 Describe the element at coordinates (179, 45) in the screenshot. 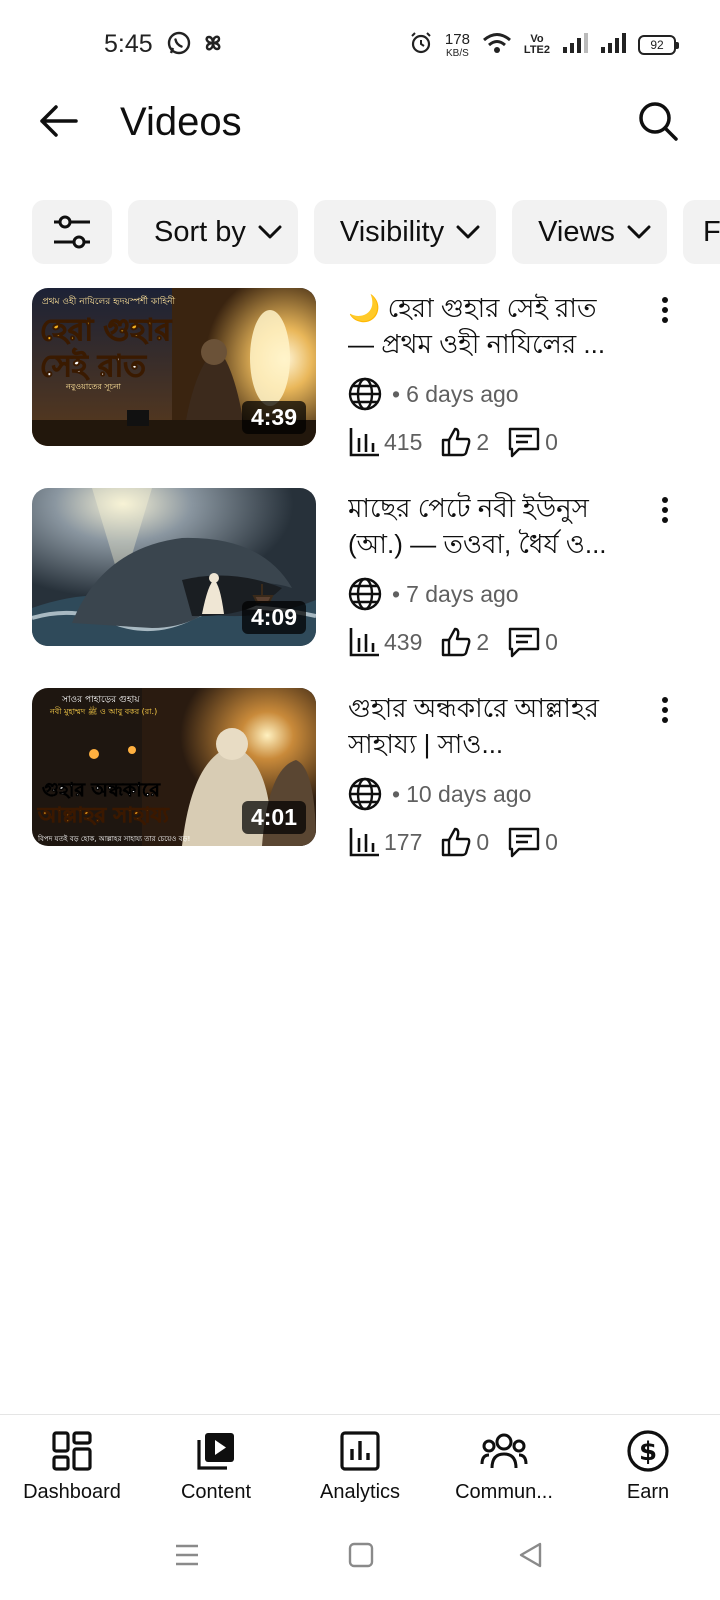

I see `whatsapp-icon` at that location.